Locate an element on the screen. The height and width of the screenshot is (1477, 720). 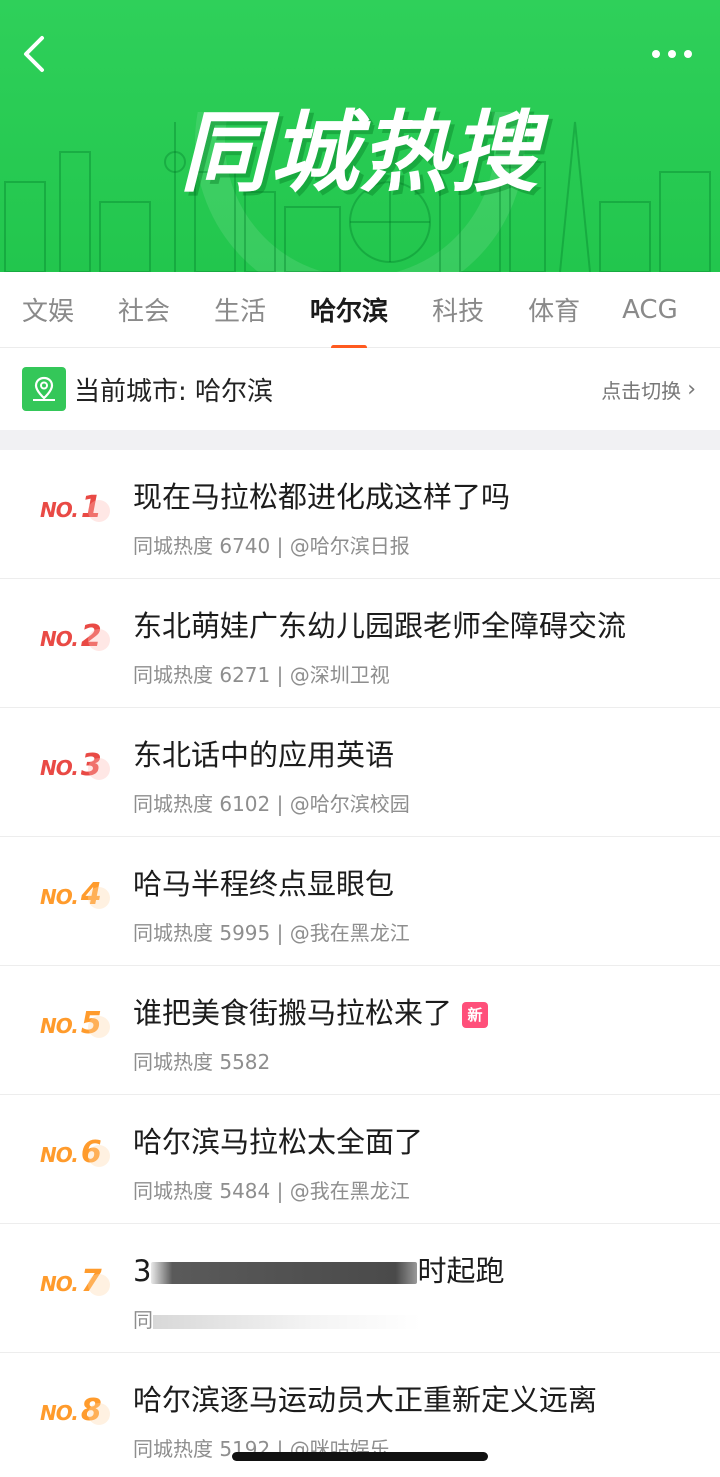
item-title: 东北萌娃广东幼儿园跟老师全障碍交流 is located at coordinates (380, 626).